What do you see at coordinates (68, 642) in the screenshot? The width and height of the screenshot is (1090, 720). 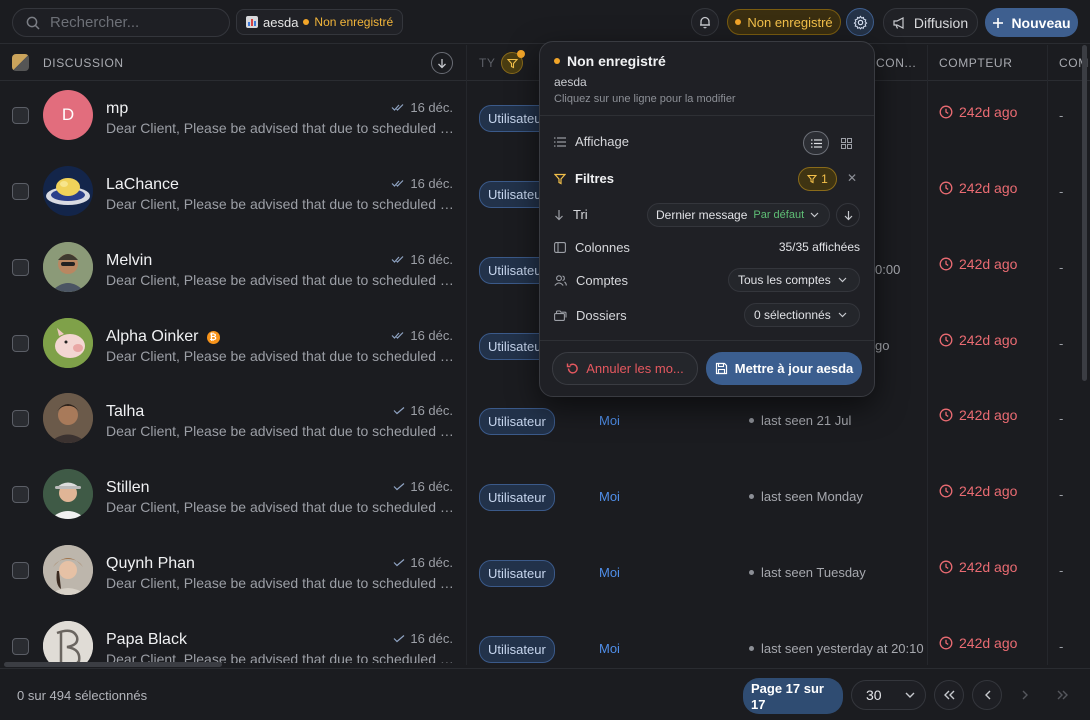 I see `avatar` at bounding box center [68, 642].